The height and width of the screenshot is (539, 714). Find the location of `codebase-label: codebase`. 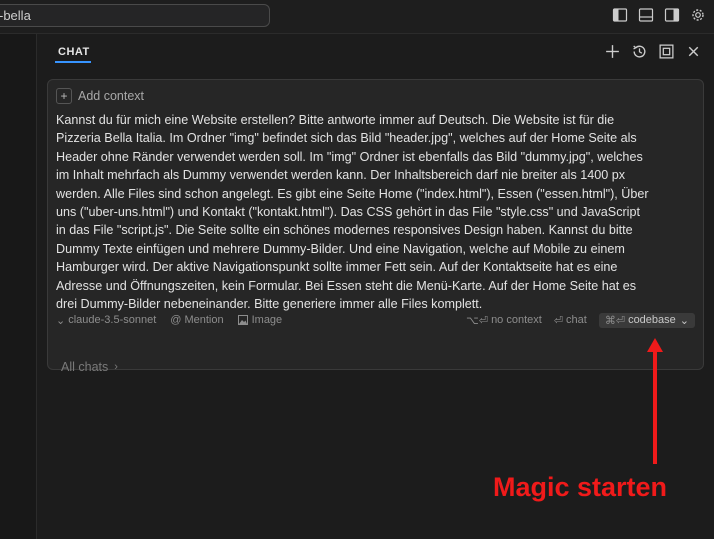

codebase-label: codebase is located at coordinates (652, 320).